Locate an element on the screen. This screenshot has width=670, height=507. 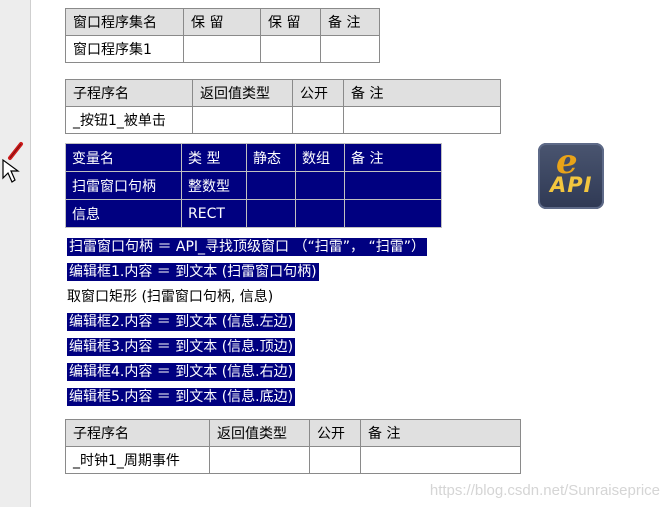
api-logo-text: API is located at coordinates (571, 185).